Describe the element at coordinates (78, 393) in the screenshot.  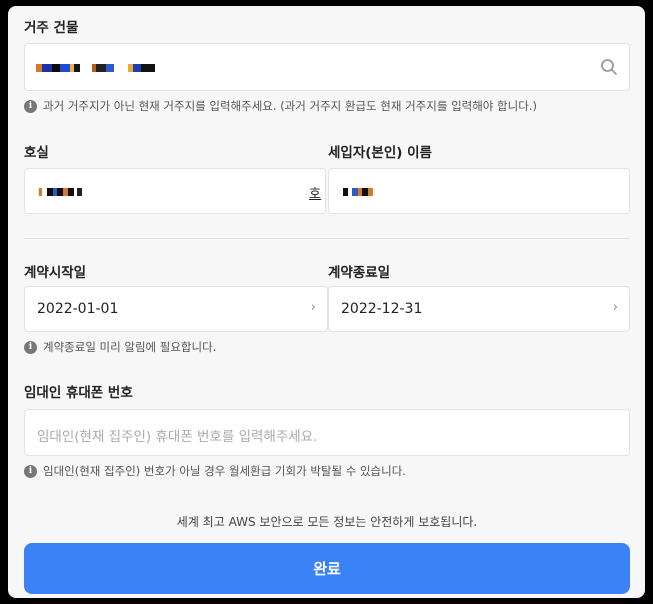
I see `landlord-phone-label: 임대인 휴대폰 번호` at that location.